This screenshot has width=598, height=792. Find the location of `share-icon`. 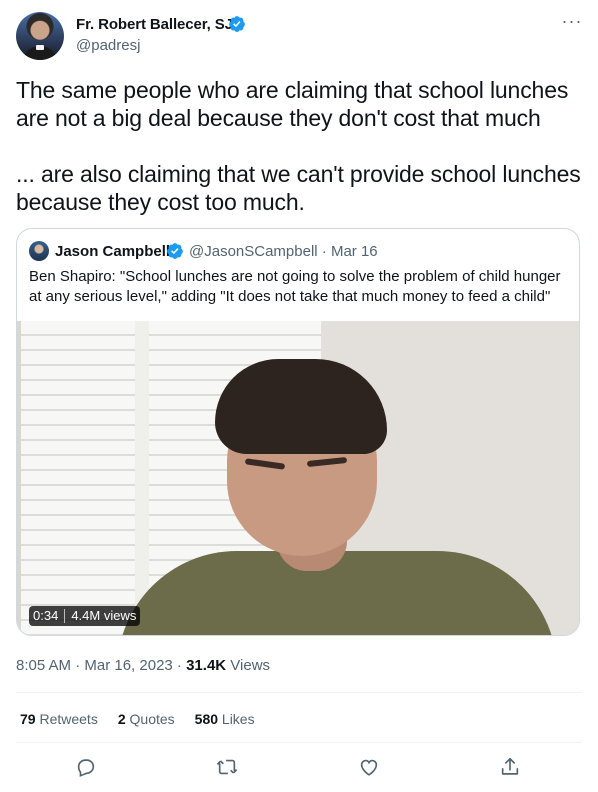

share-icon is located at coordinates (511, 768).